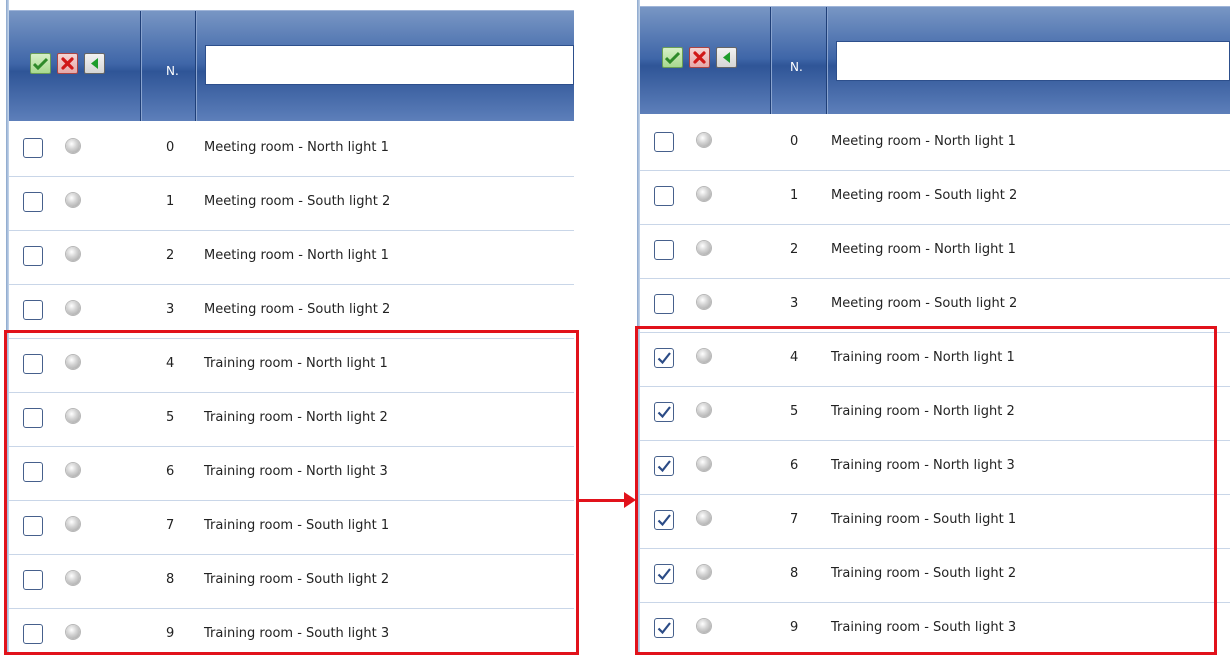 This screenshot has width=1230, height=655. What do you see at coordinates (601, 500) in the screenshot?
I see `transition-arrow-line` at bounding box center [601, 500].